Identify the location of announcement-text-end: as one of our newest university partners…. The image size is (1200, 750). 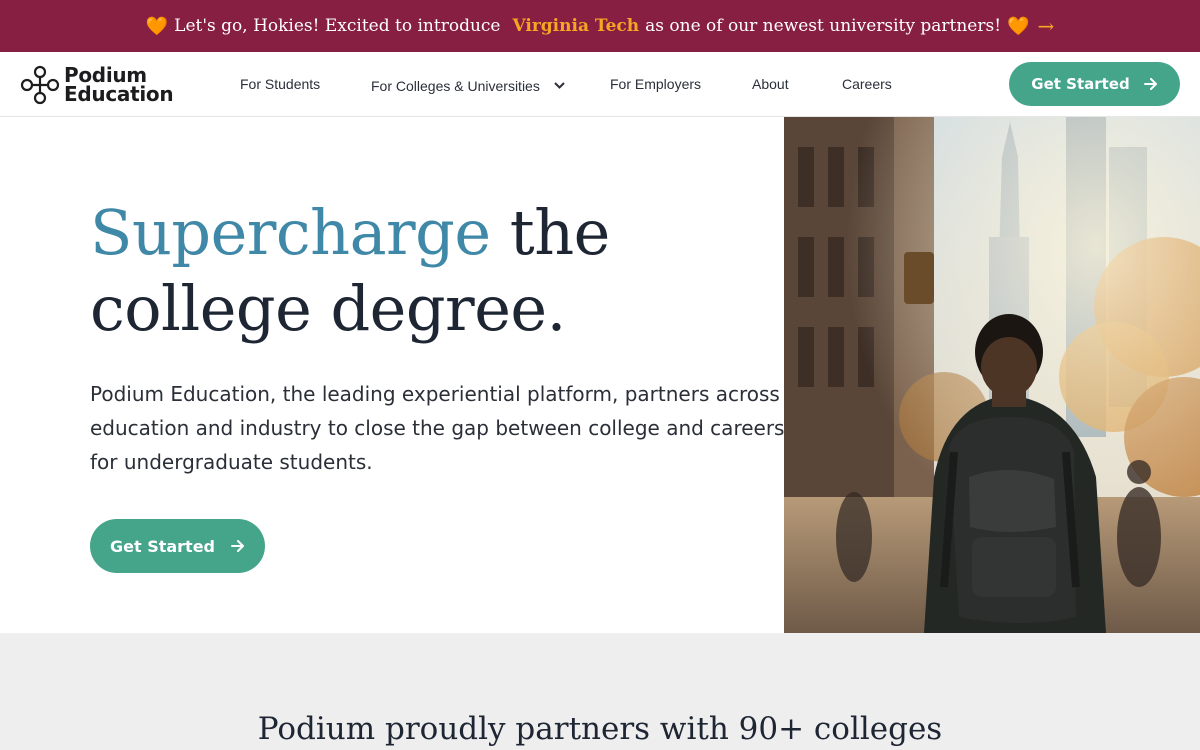
(823, 26).